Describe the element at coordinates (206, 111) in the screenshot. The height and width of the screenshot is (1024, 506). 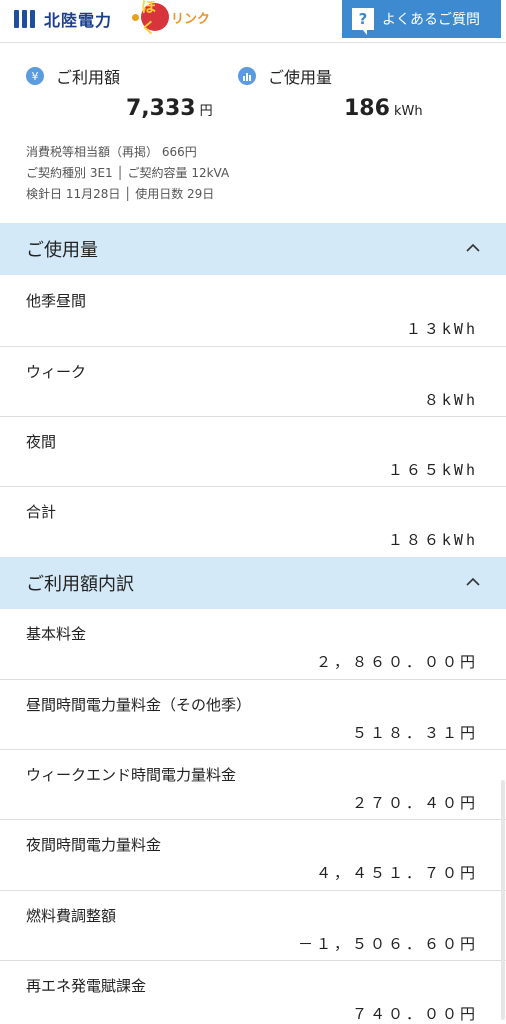
I see `charge-unit: 円` at that location.